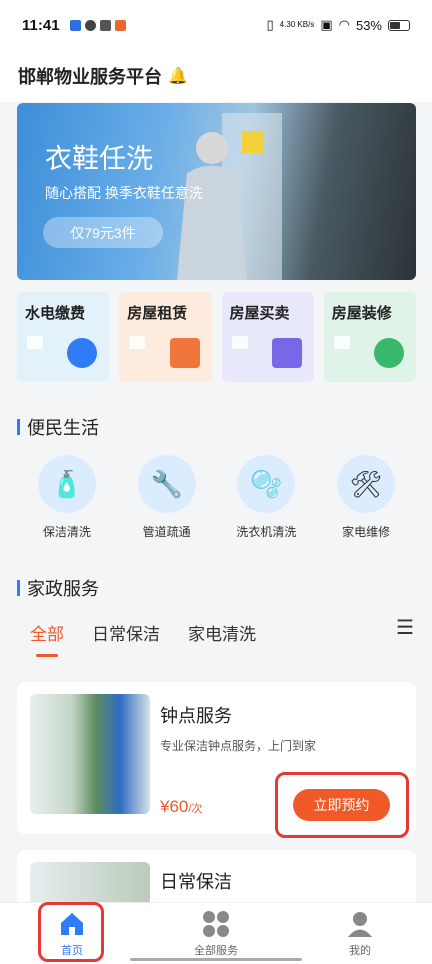  What do you see at coordinates (286, 353) in the screenshot?
I see `house-trade-icon` at bounding box center [286, 353].